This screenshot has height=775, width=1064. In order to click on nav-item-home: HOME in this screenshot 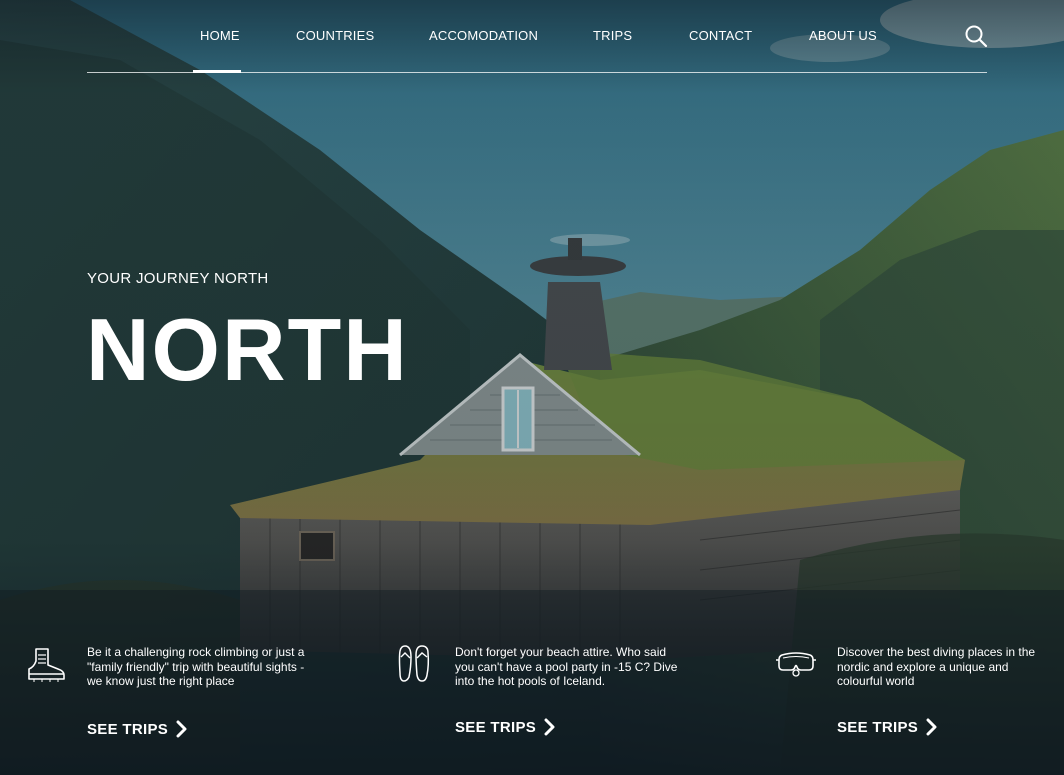, I will do `click(220, 36)`.